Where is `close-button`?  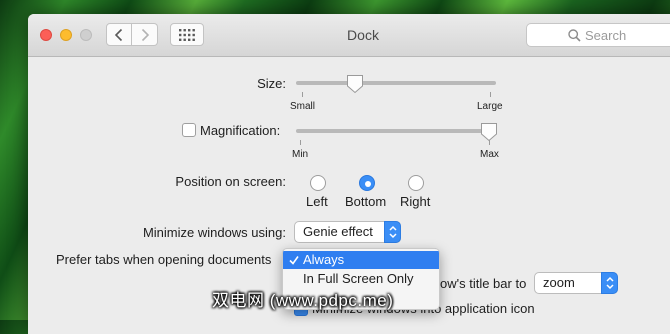 close-button is located at coordinates (46, 35).